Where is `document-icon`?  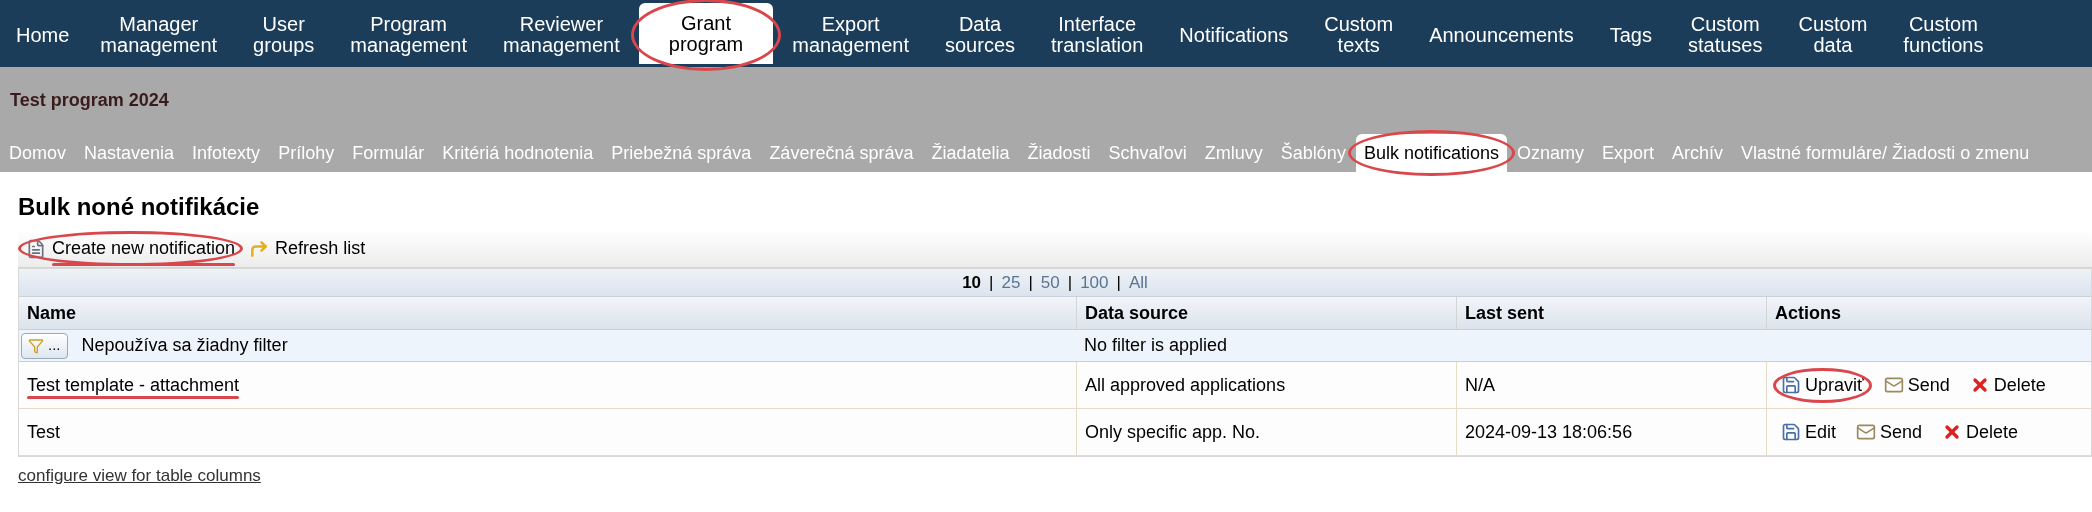
document-icon is located at coordinates (36, 248).